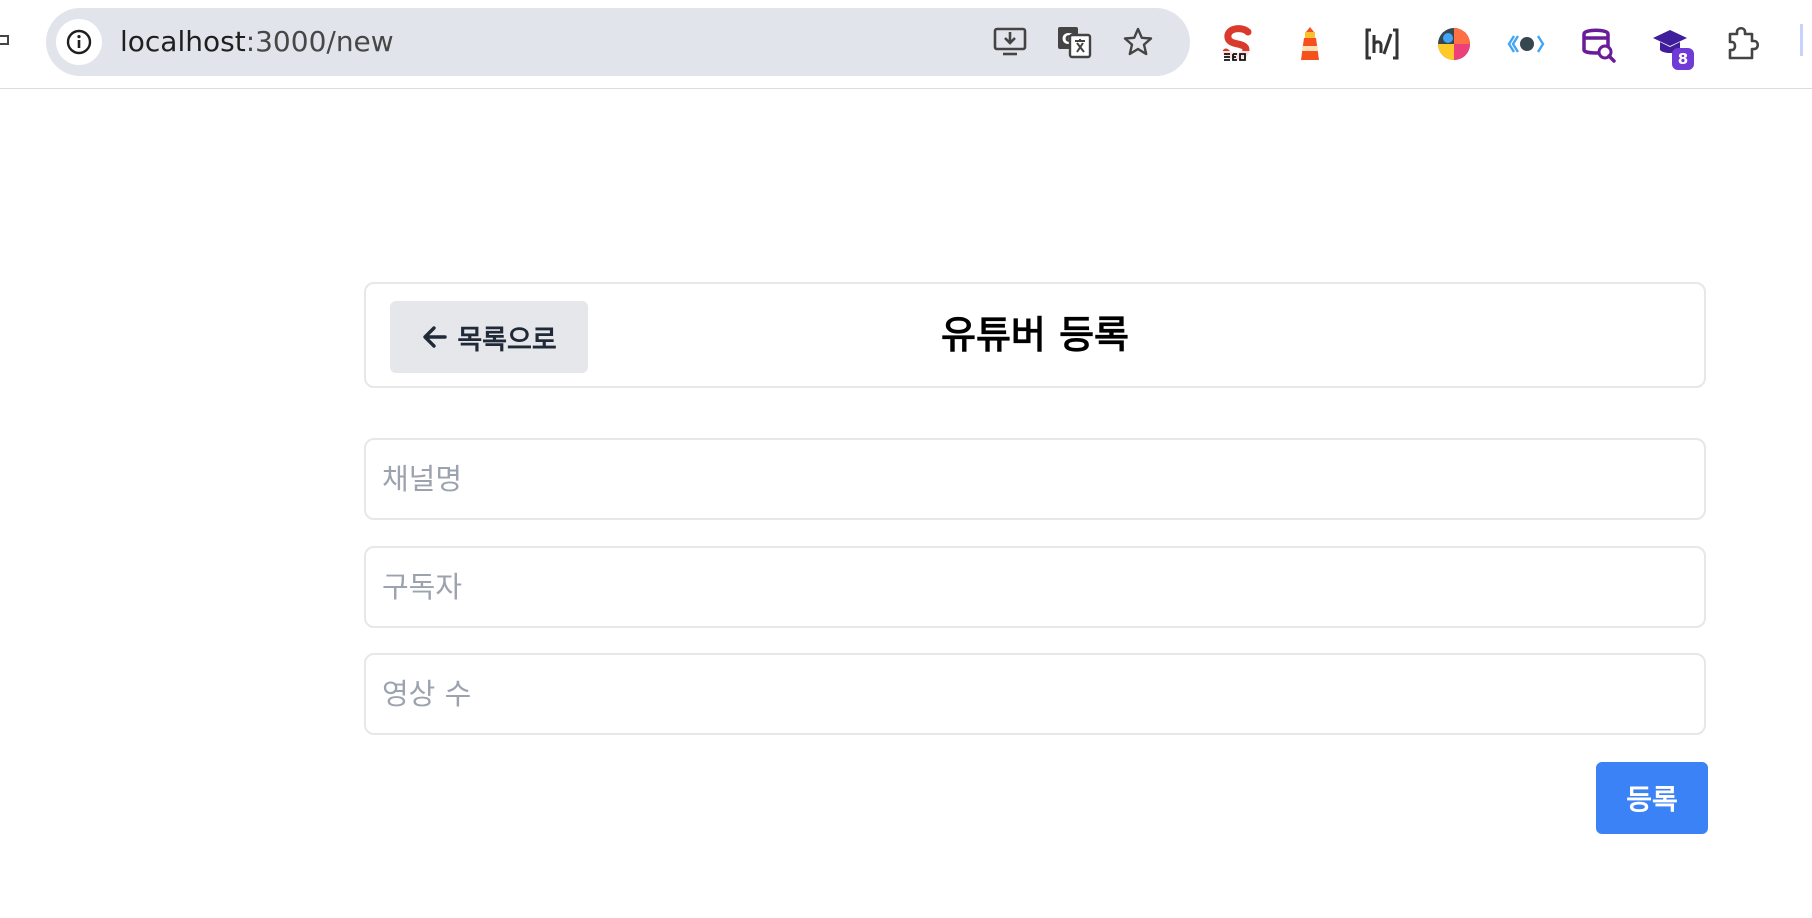 The width and height of the screenshot is (1812, 918). I want to click on translate-icon: G, so click(1074, 42).